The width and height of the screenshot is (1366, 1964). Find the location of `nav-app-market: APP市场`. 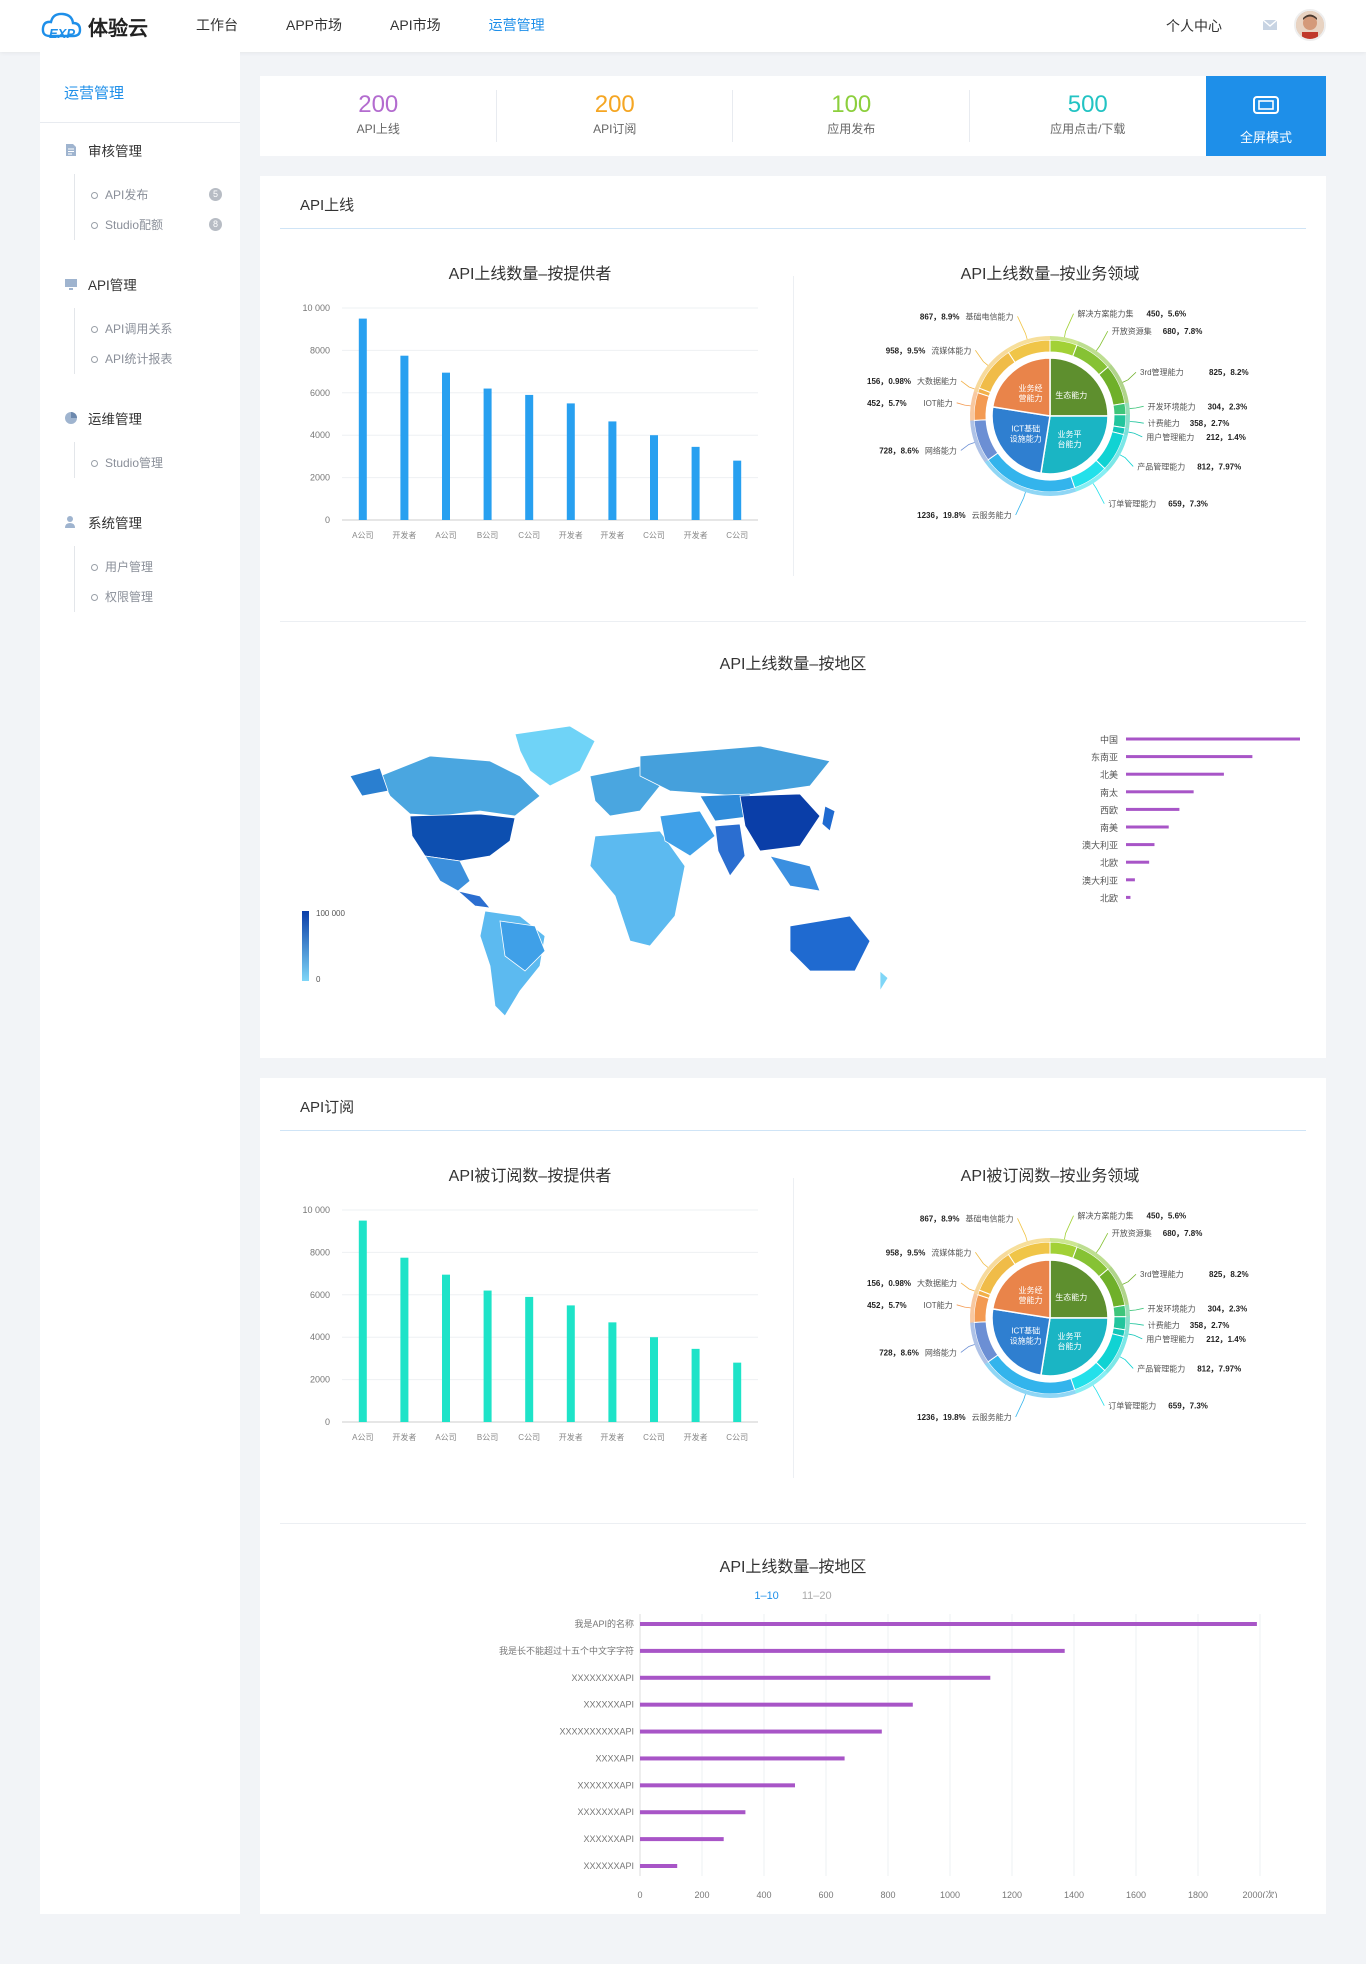

nav-app-market: APP市场 is located at coordinates (314, 26).